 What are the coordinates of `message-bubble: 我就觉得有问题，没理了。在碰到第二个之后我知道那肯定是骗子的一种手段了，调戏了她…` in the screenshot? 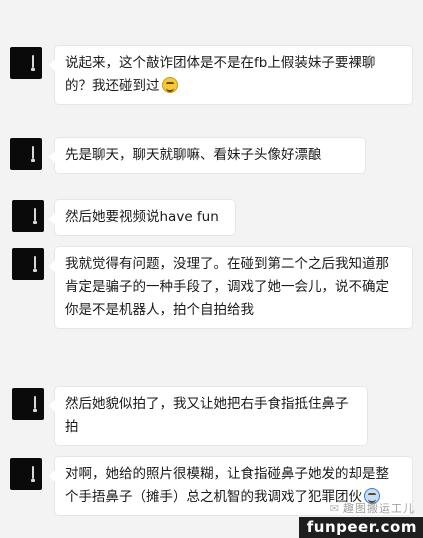 It's located at (230, 287).